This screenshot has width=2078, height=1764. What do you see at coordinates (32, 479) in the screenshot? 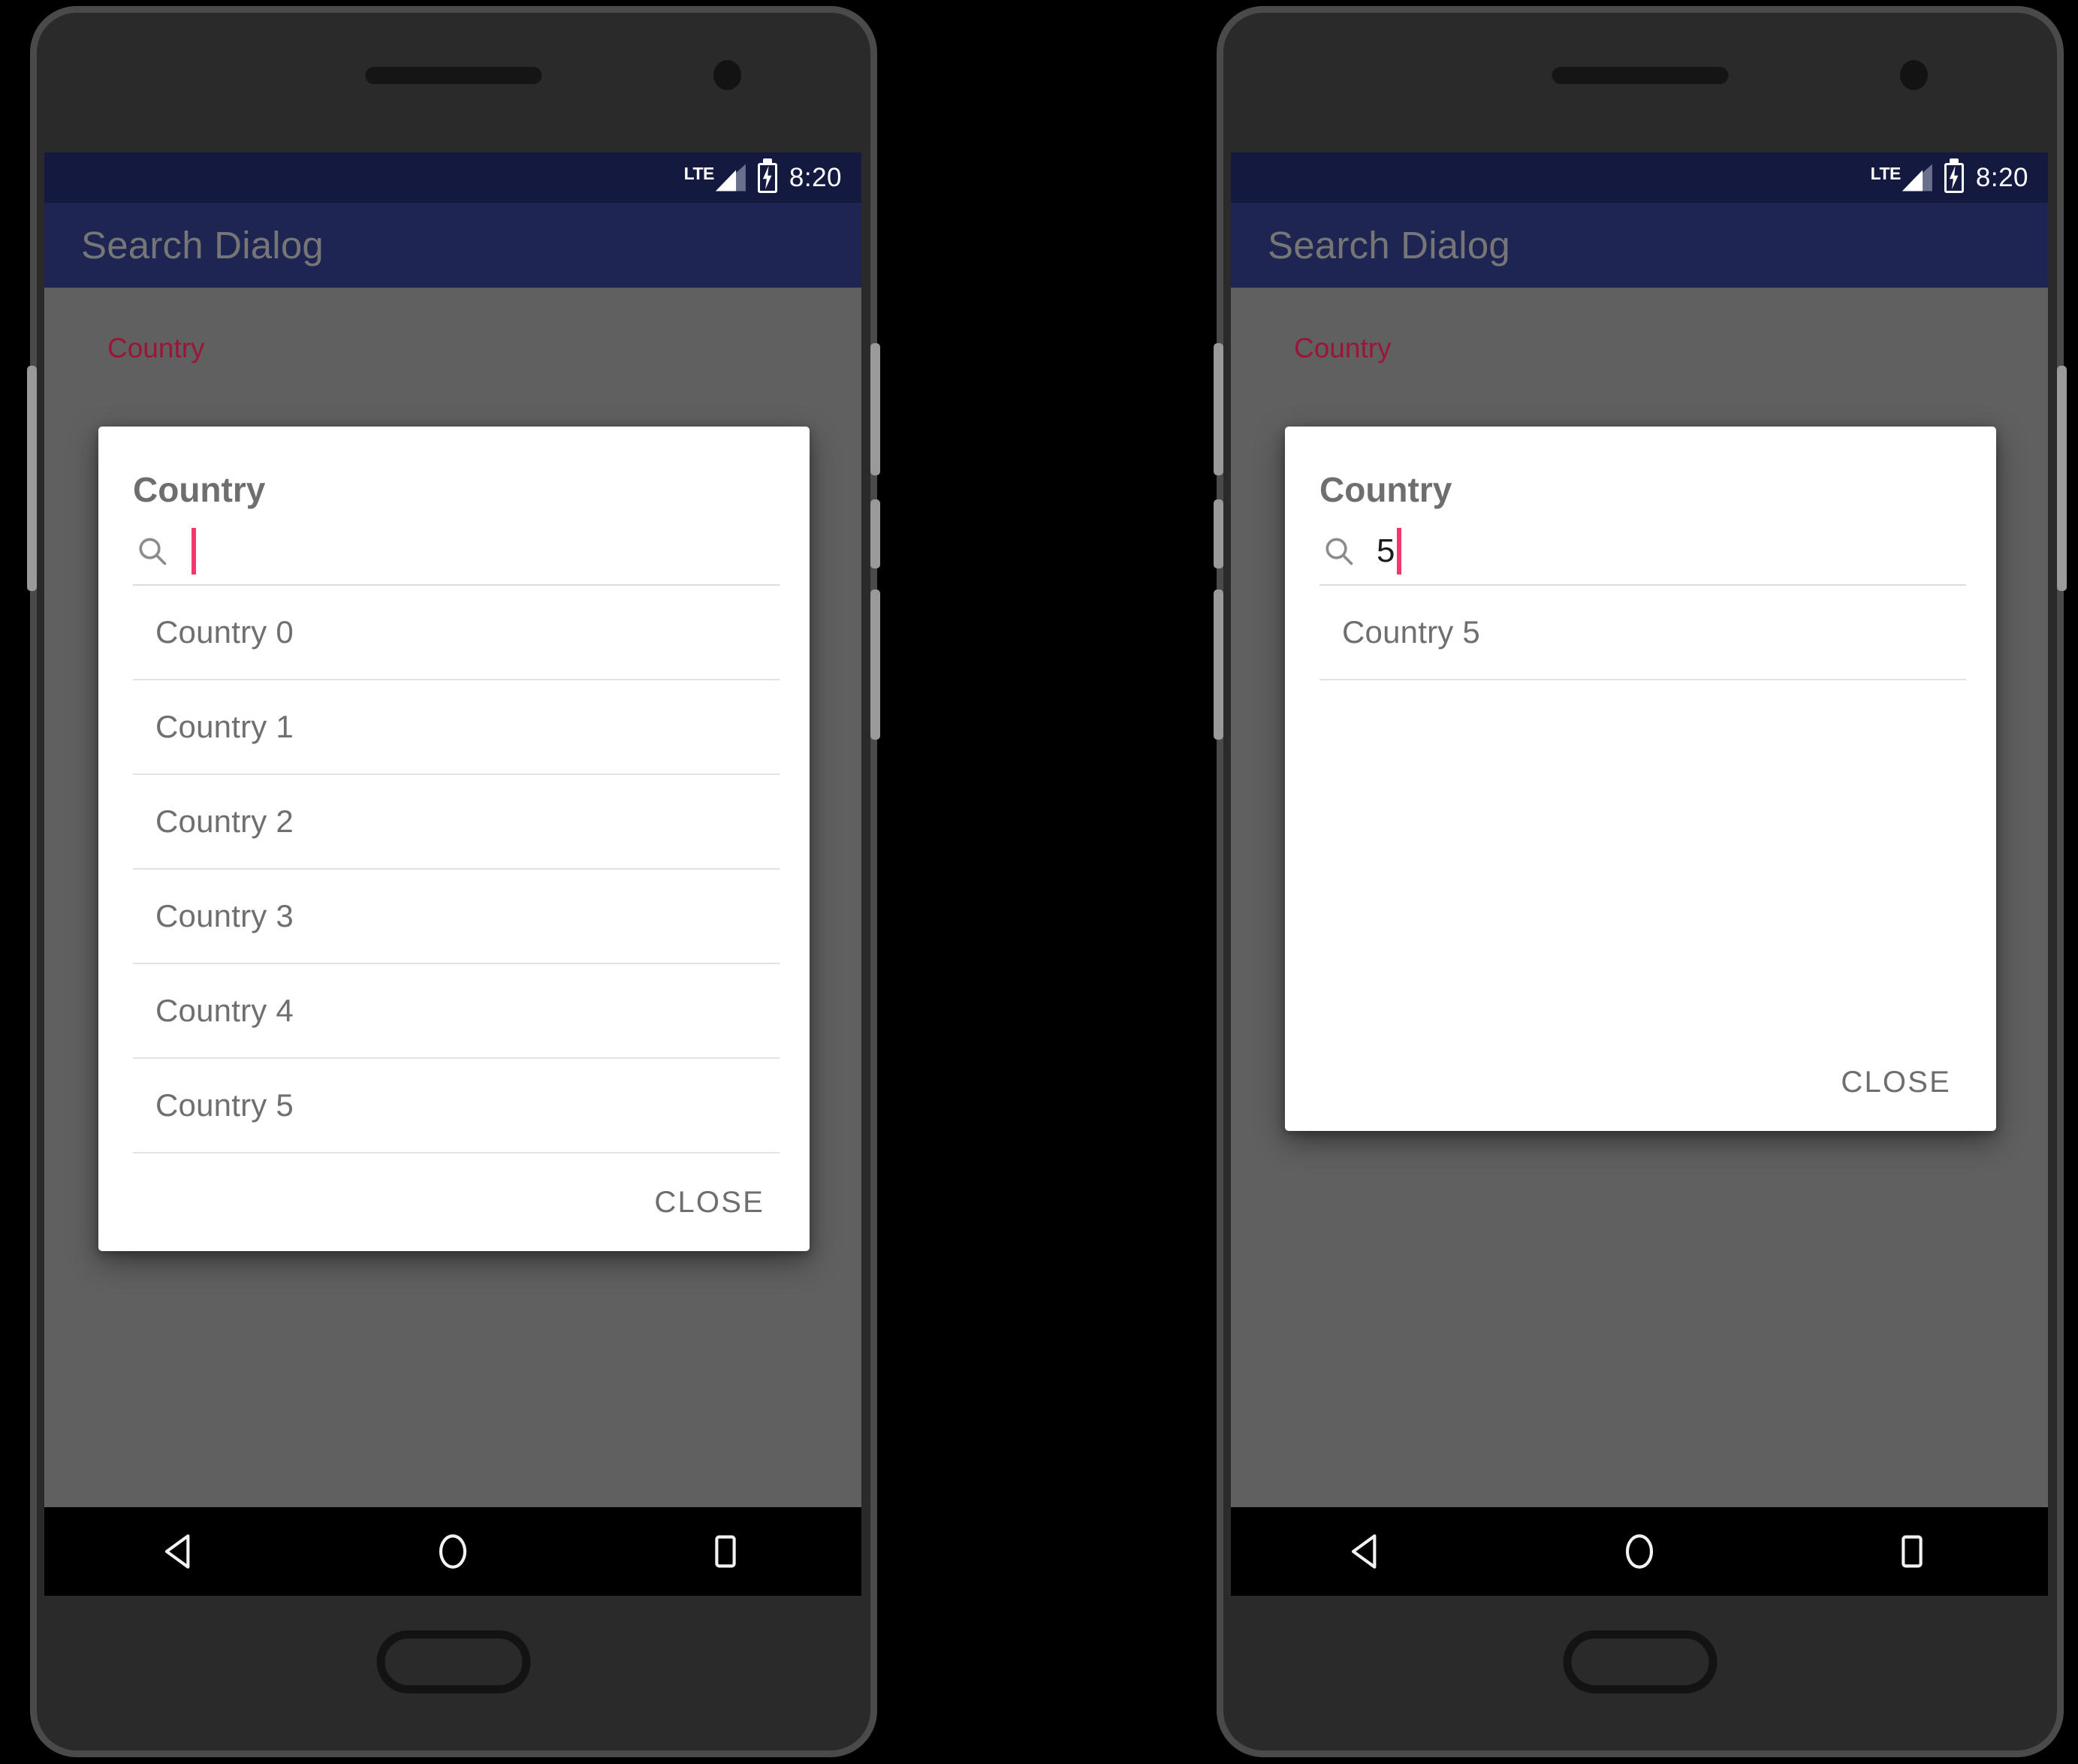
I see `side-button-left` at bounding box center [32, 479].